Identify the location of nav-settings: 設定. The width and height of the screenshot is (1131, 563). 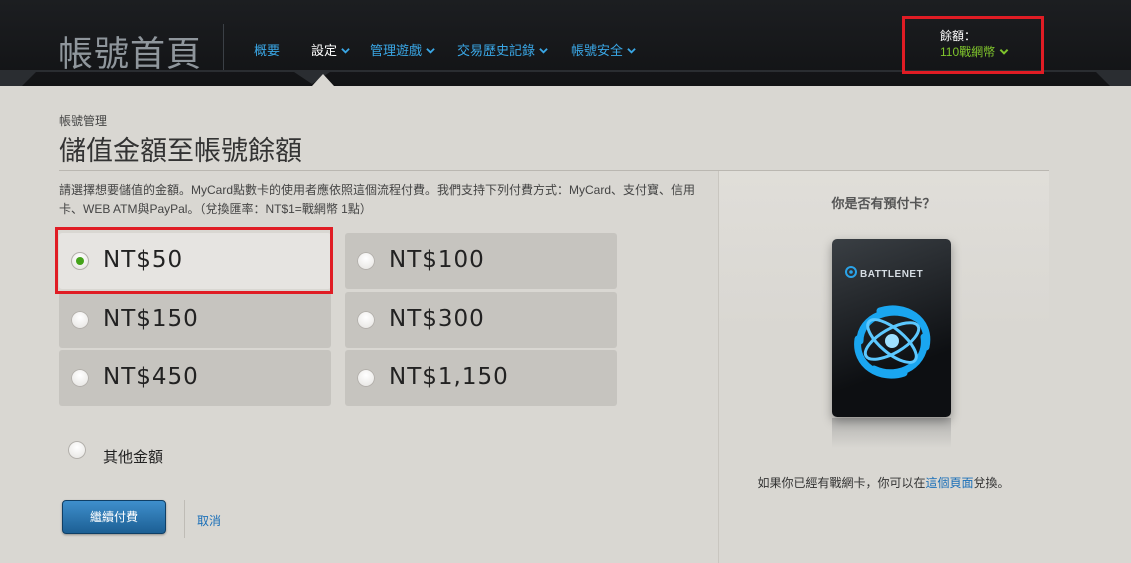
(330, 49).